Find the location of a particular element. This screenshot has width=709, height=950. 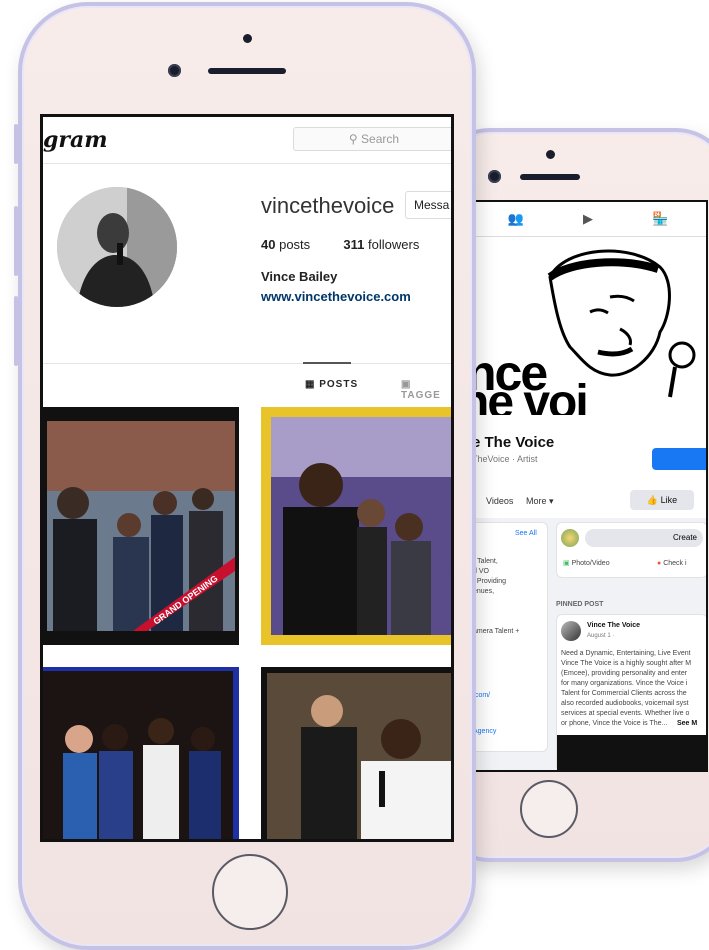

intro-line-7: amera Talent + is located at coordinates (496, 631).